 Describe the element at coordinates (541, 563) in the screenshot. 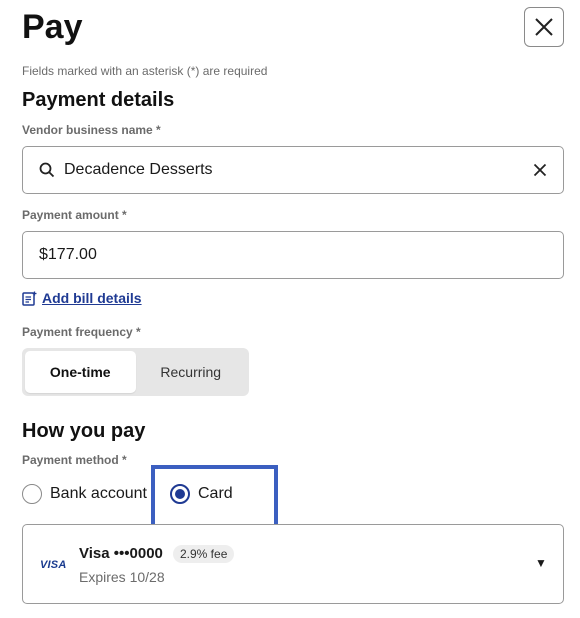

I see `chevron-down-icon: ▼` at that location.